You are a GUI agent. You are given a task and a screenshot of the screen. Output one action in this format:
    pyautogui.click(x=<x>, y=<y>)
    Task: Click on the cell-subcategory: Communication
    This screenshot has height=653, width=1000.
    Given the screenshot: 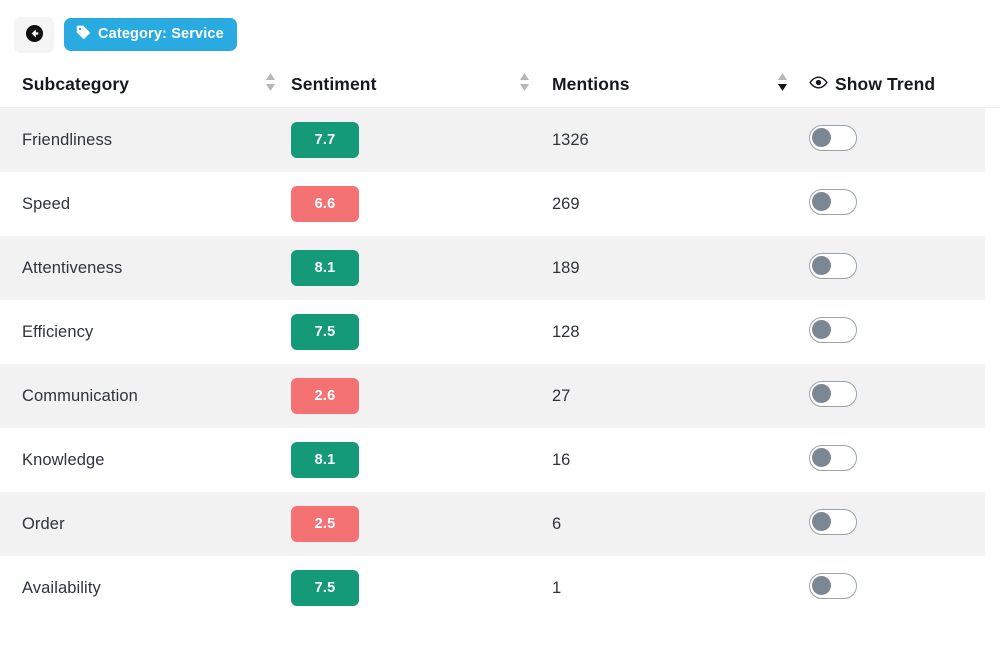 What is the action you would take?
    pyautogui.click(x=80, y=395)
    